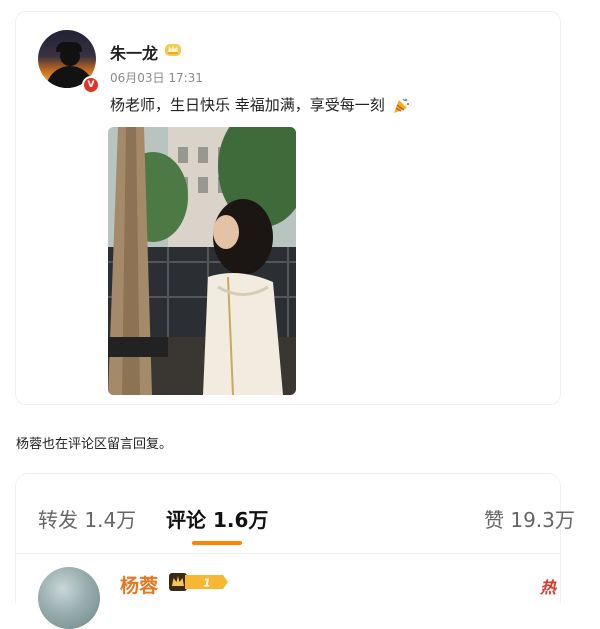 This screenshot has height=629, width=600. Describe the element at coordinates (217, 543) in the screenshot. I see `active-tab-indicator` at that location.